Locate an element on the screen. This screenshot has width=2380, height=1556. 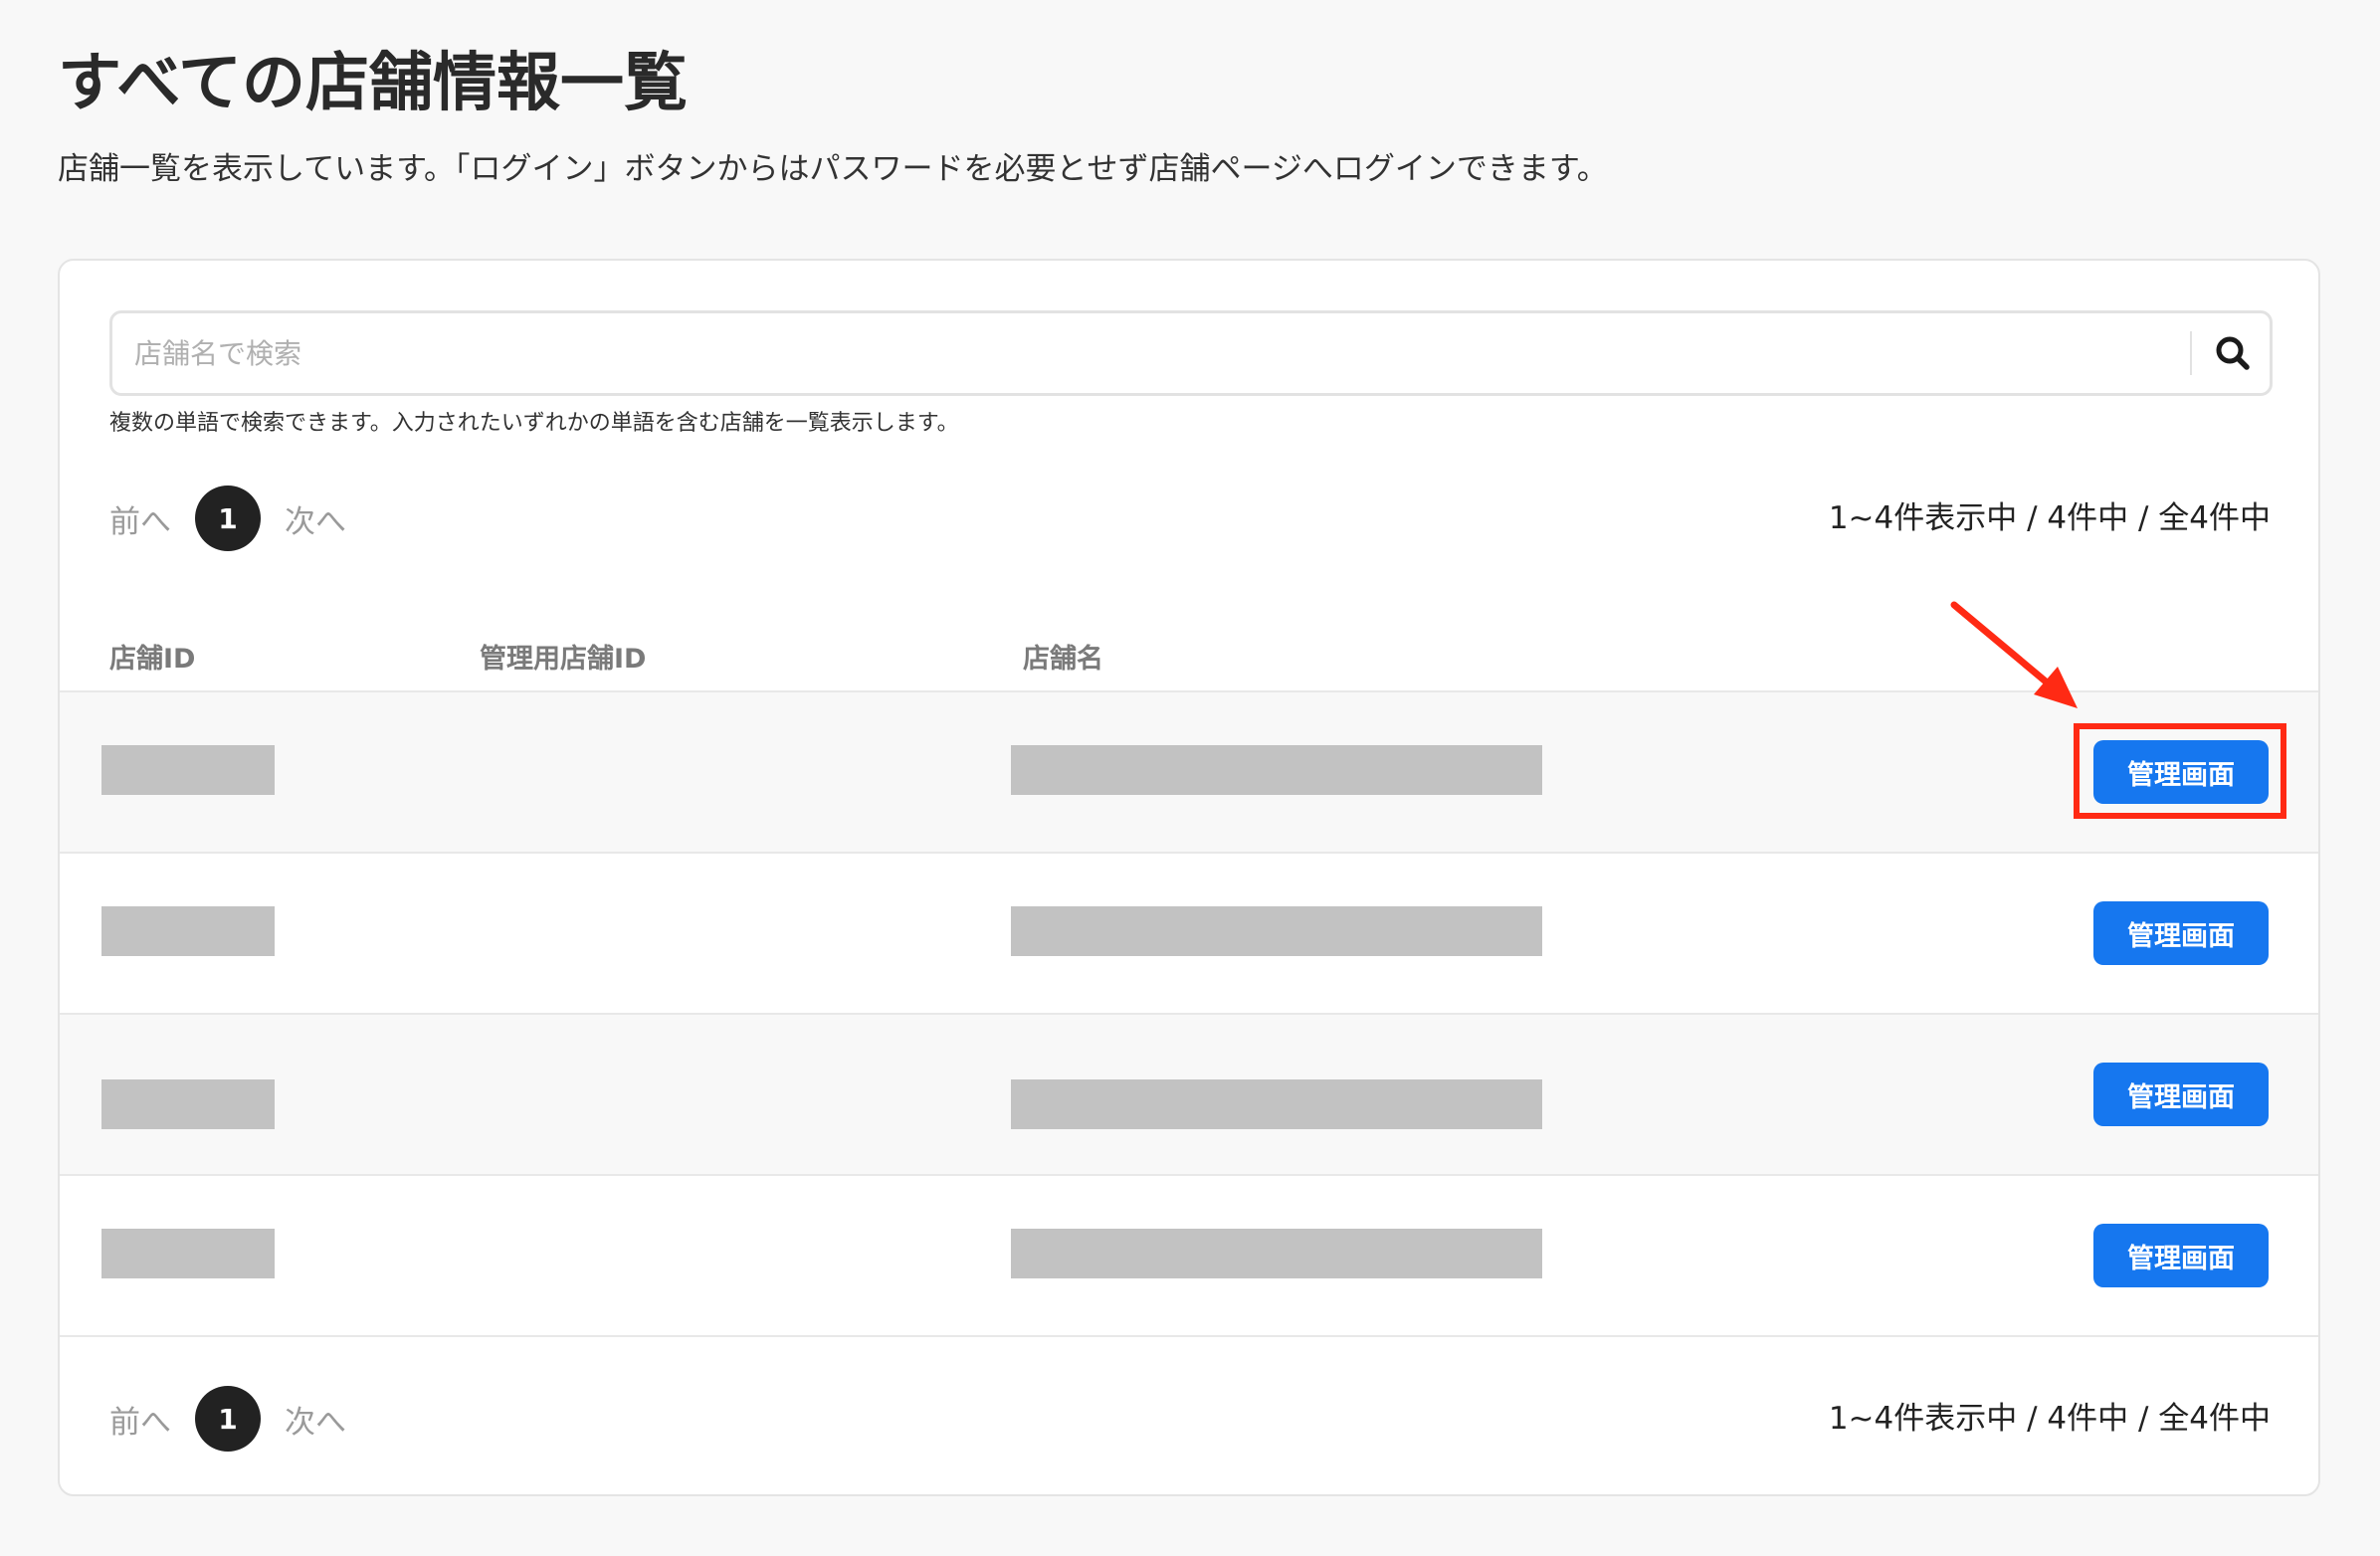
search-hint: 複数の単語で検索できます。入力されたいずれかの単語を含む店舗を一覧表示します。 is located at coordinates (534, 423).